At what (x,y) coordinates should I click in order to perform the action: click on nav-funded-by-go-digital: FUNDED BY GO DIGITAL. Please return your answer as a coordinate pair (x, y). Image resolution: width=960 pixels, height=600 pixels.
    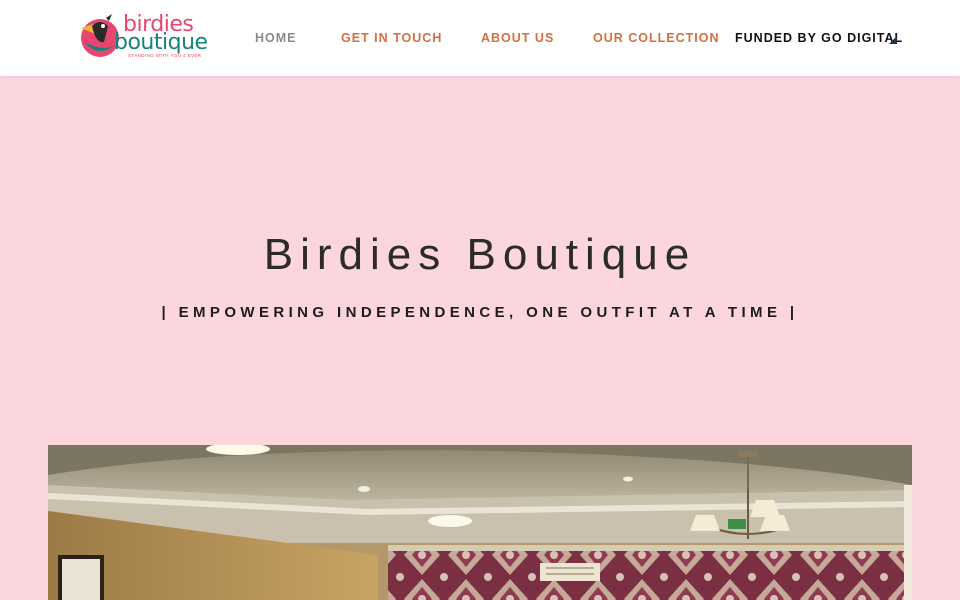
    Looking at the image, I should click on (819, 38).